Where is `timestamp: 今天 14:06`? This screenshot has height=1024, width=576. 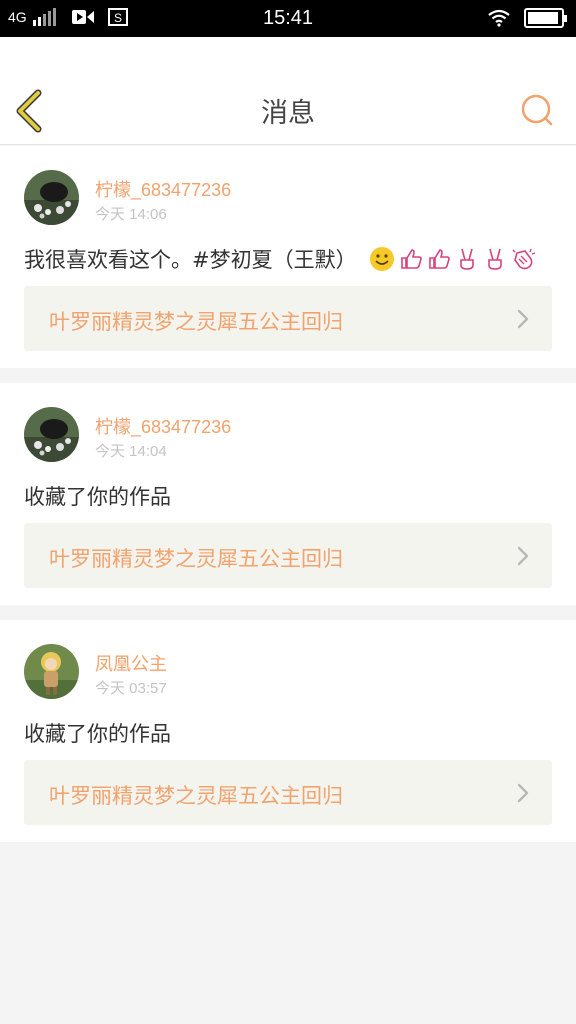
timestamp: 今天 14:06 is located at coordinates (131, 214).